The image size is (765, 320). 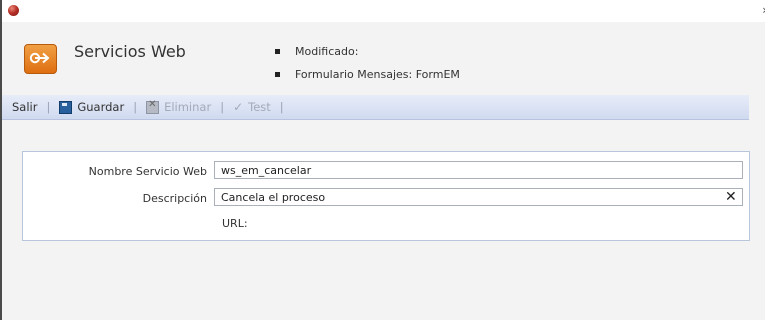 What do you see at coordinates (188, 107) in the screenshot?
I see `eliminar-label: Eliminar` at bounding box center [188, 107].